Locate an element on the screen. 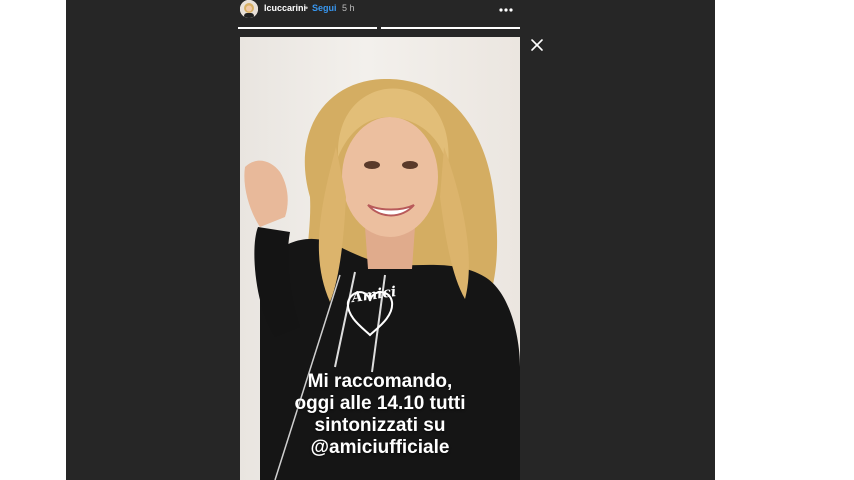  avatar is located at coordinates (249, 9).